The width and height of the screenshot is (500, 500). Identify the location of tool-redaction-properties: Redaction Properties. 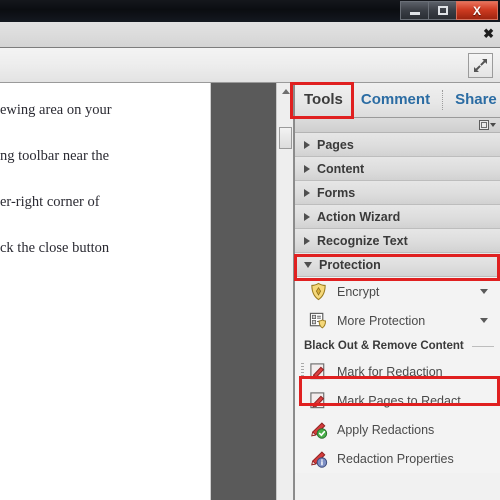
(397, 458).